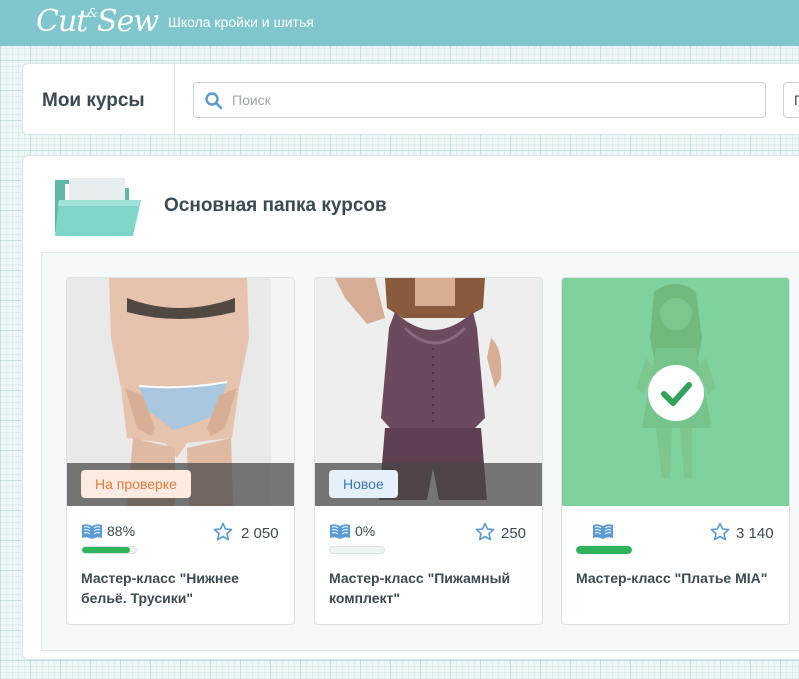  I want to click on check-icon, so click(676, 394).